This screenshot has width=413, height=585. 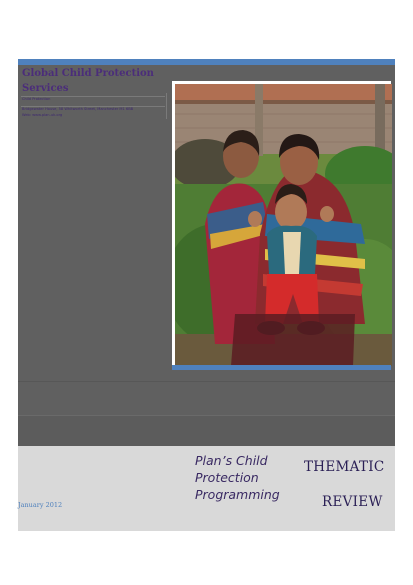 What do you see at coordinates (352, 502) in the screenshot?
I see `review-label: REVIEW` at bounding box center [352, 502].